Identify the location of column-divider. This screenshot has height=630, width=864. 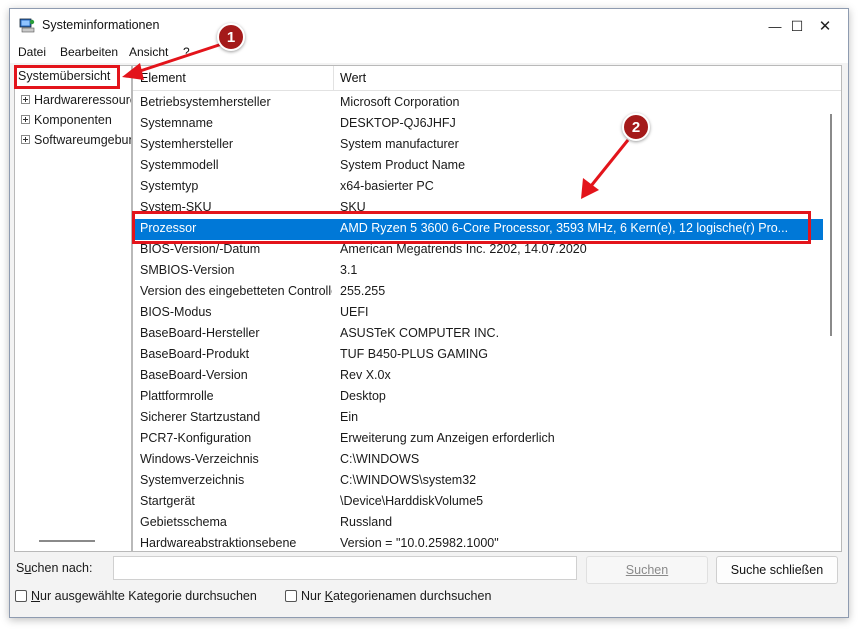
(333, 78).